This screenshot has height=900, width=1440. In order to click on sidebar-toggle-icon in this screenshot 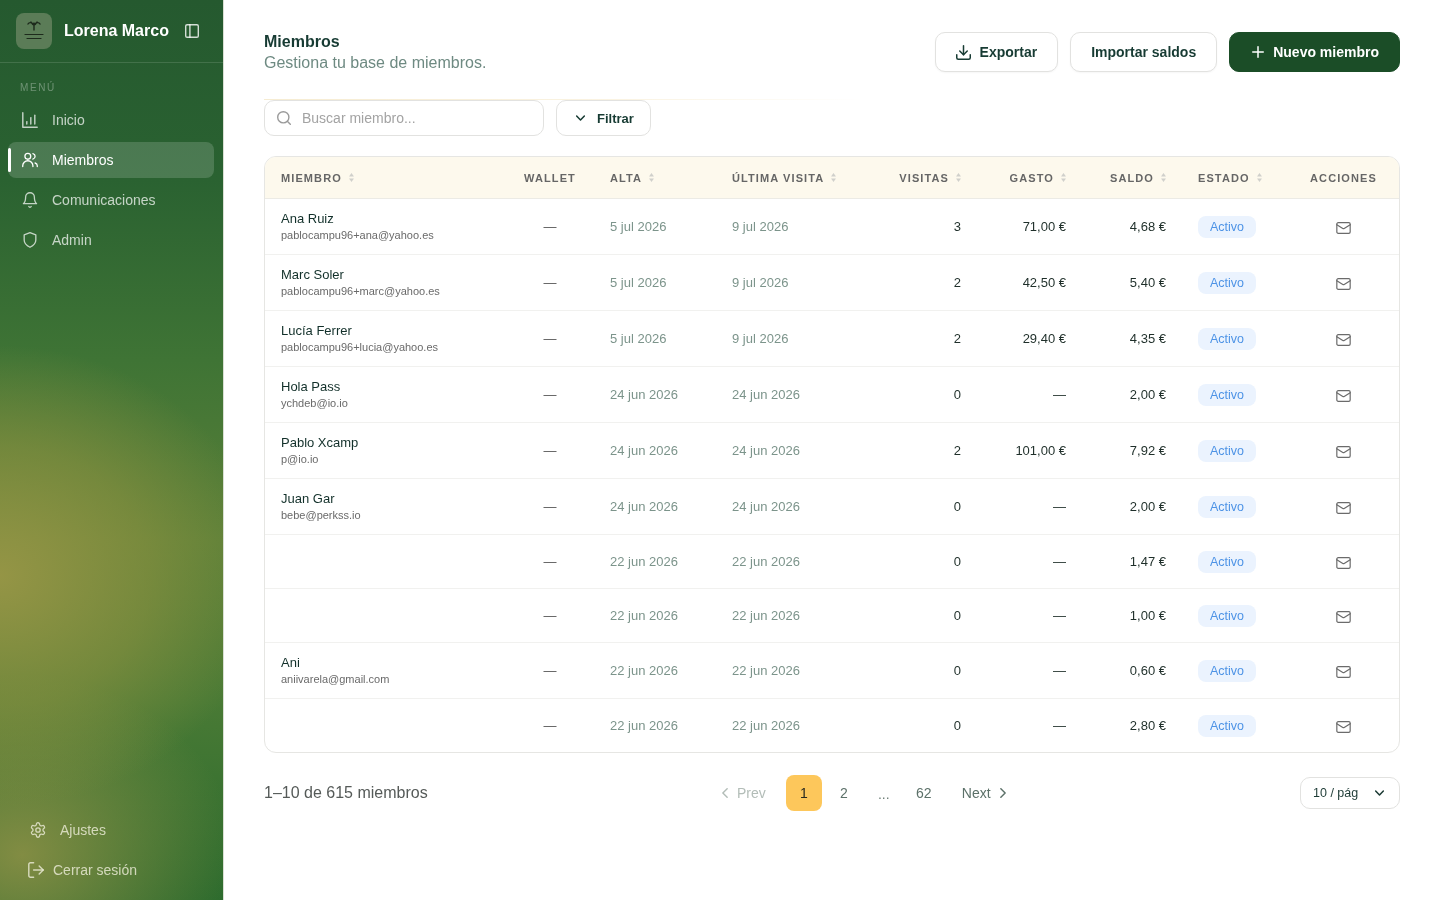, I will do `click(192, 31)`.